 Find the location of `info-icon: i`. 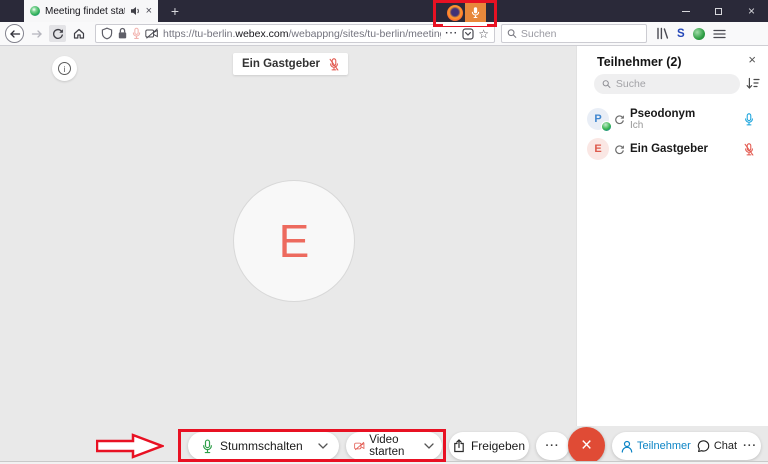

info-icon: i is located at coordinates (64, 68).